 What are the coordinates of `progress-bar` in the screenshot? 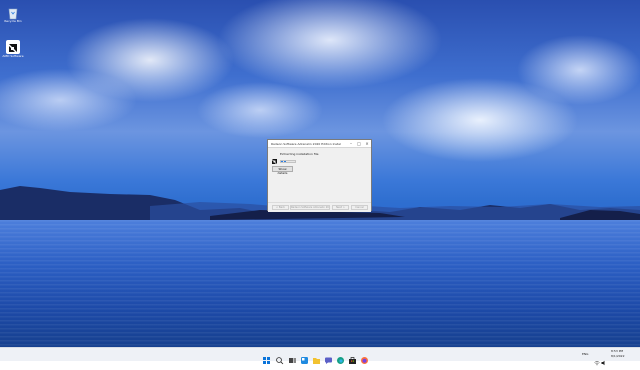 It's located at (288, 161).